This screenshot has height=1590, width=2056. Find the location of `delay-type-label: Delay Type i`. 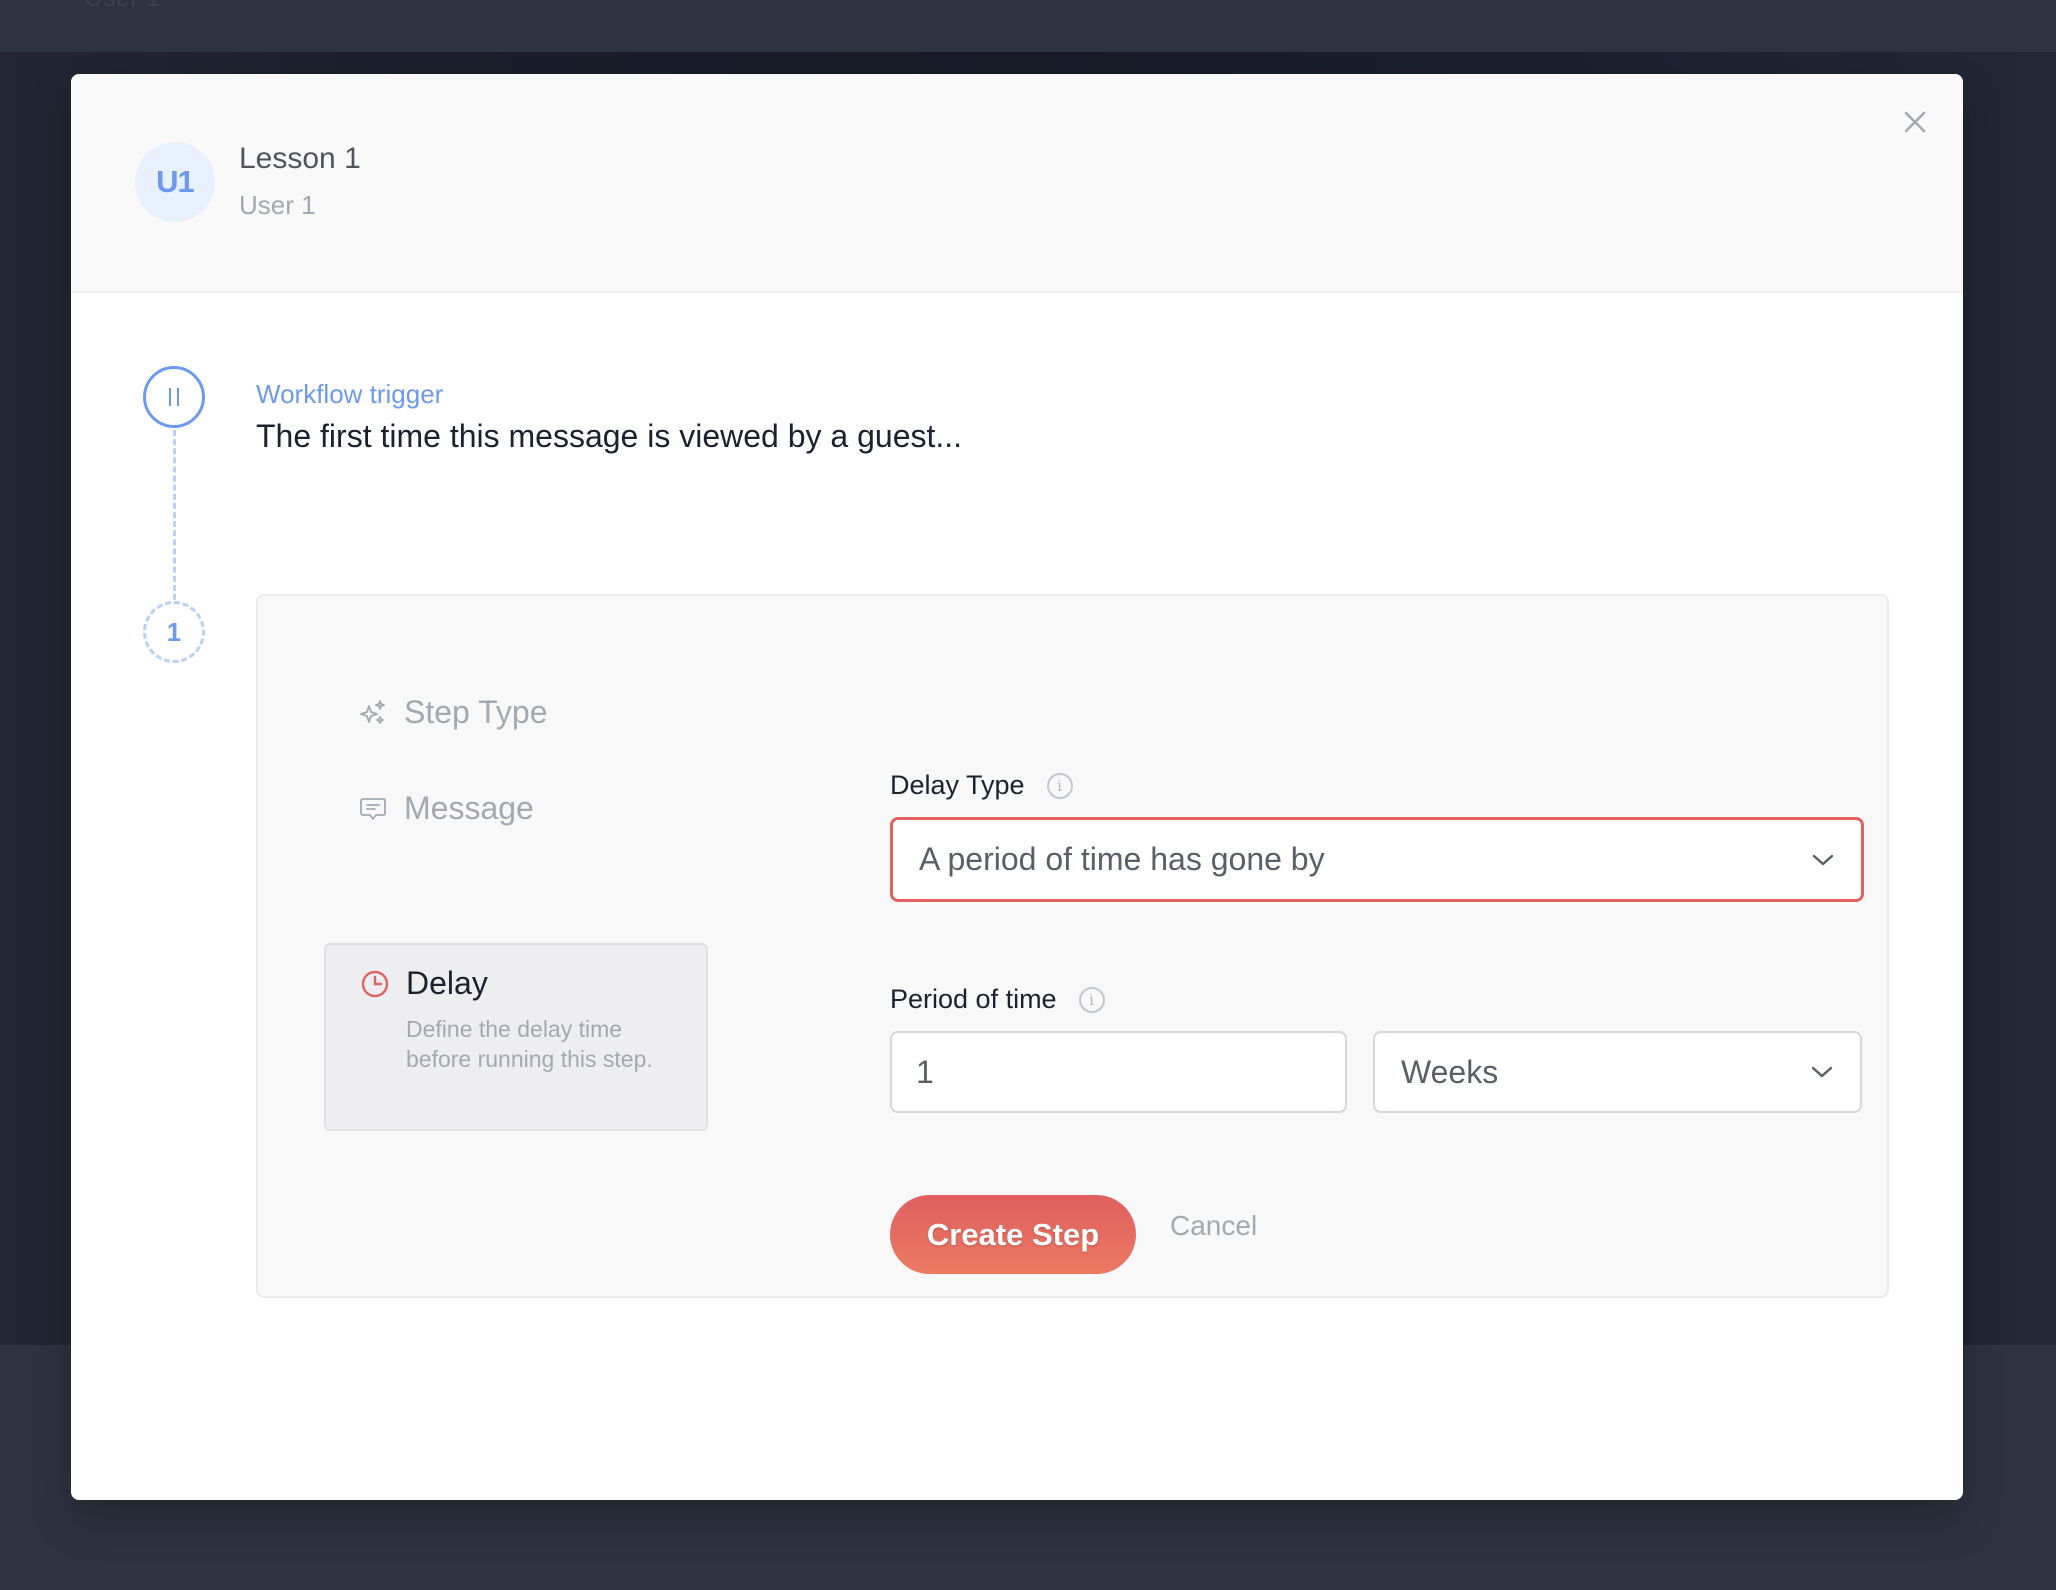

delay-type-label: Delay Type i is located at coordinates (981, 785).